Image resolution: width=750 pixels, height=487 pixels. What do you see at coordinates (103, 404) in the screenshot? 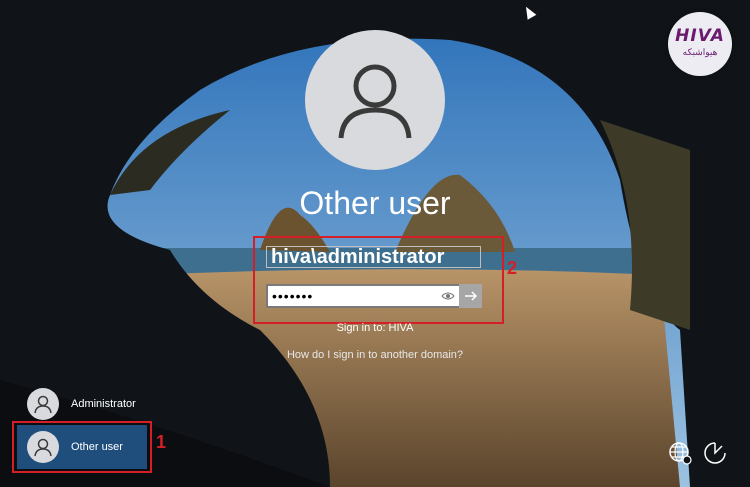
I see `user-list-item-label: Administrator` at bounding box center [103, 404].